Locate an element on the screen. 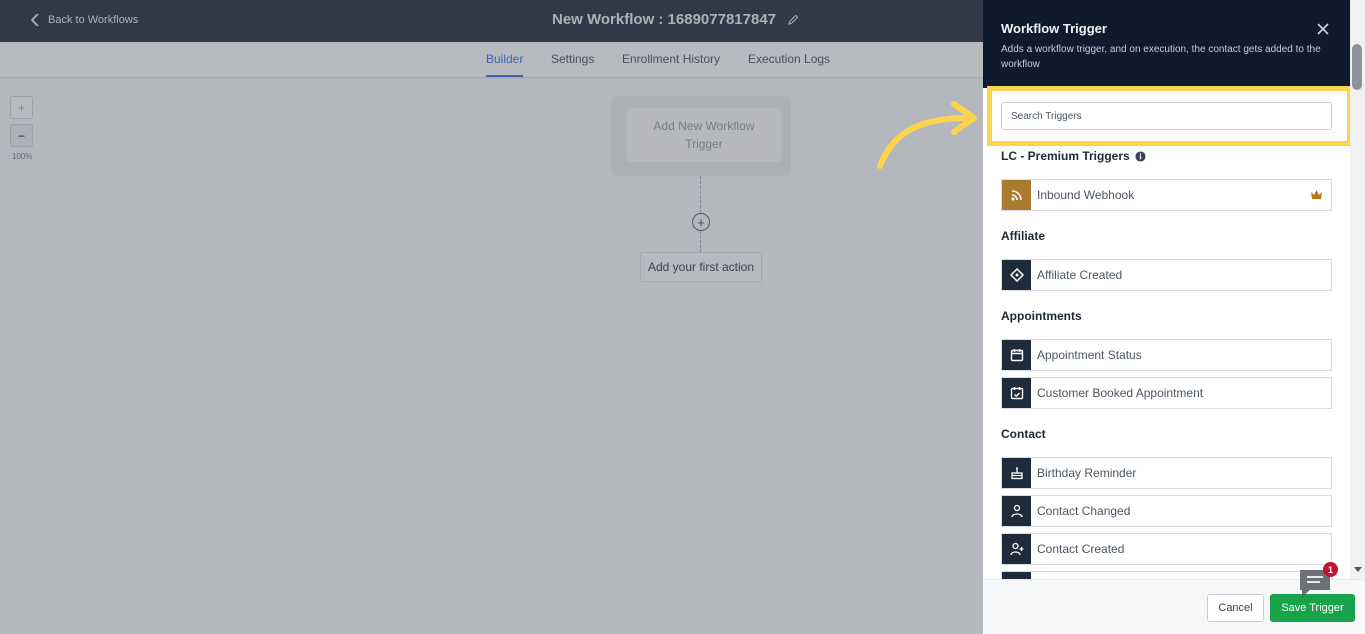 The width and height of the screenshot is (1365, 634). section-contact: Contact is located at coordinates (1023, 434).